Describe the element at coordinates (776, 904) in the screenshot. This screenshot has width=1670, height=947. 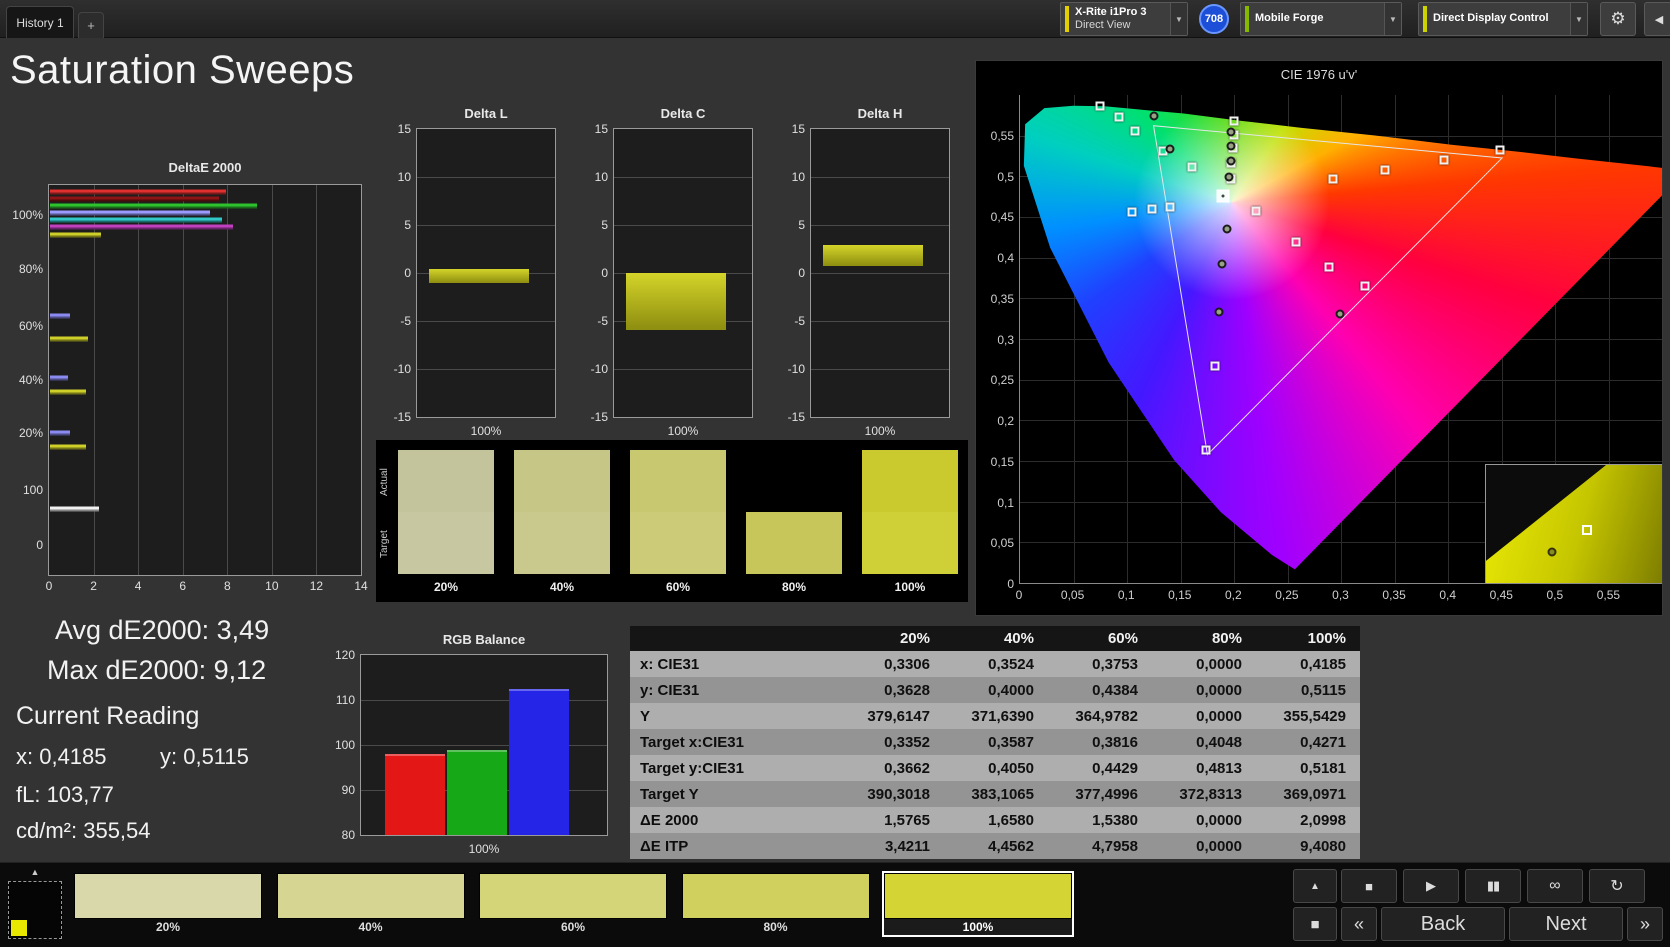
I see `patch-button-80%: 80%` at that location.